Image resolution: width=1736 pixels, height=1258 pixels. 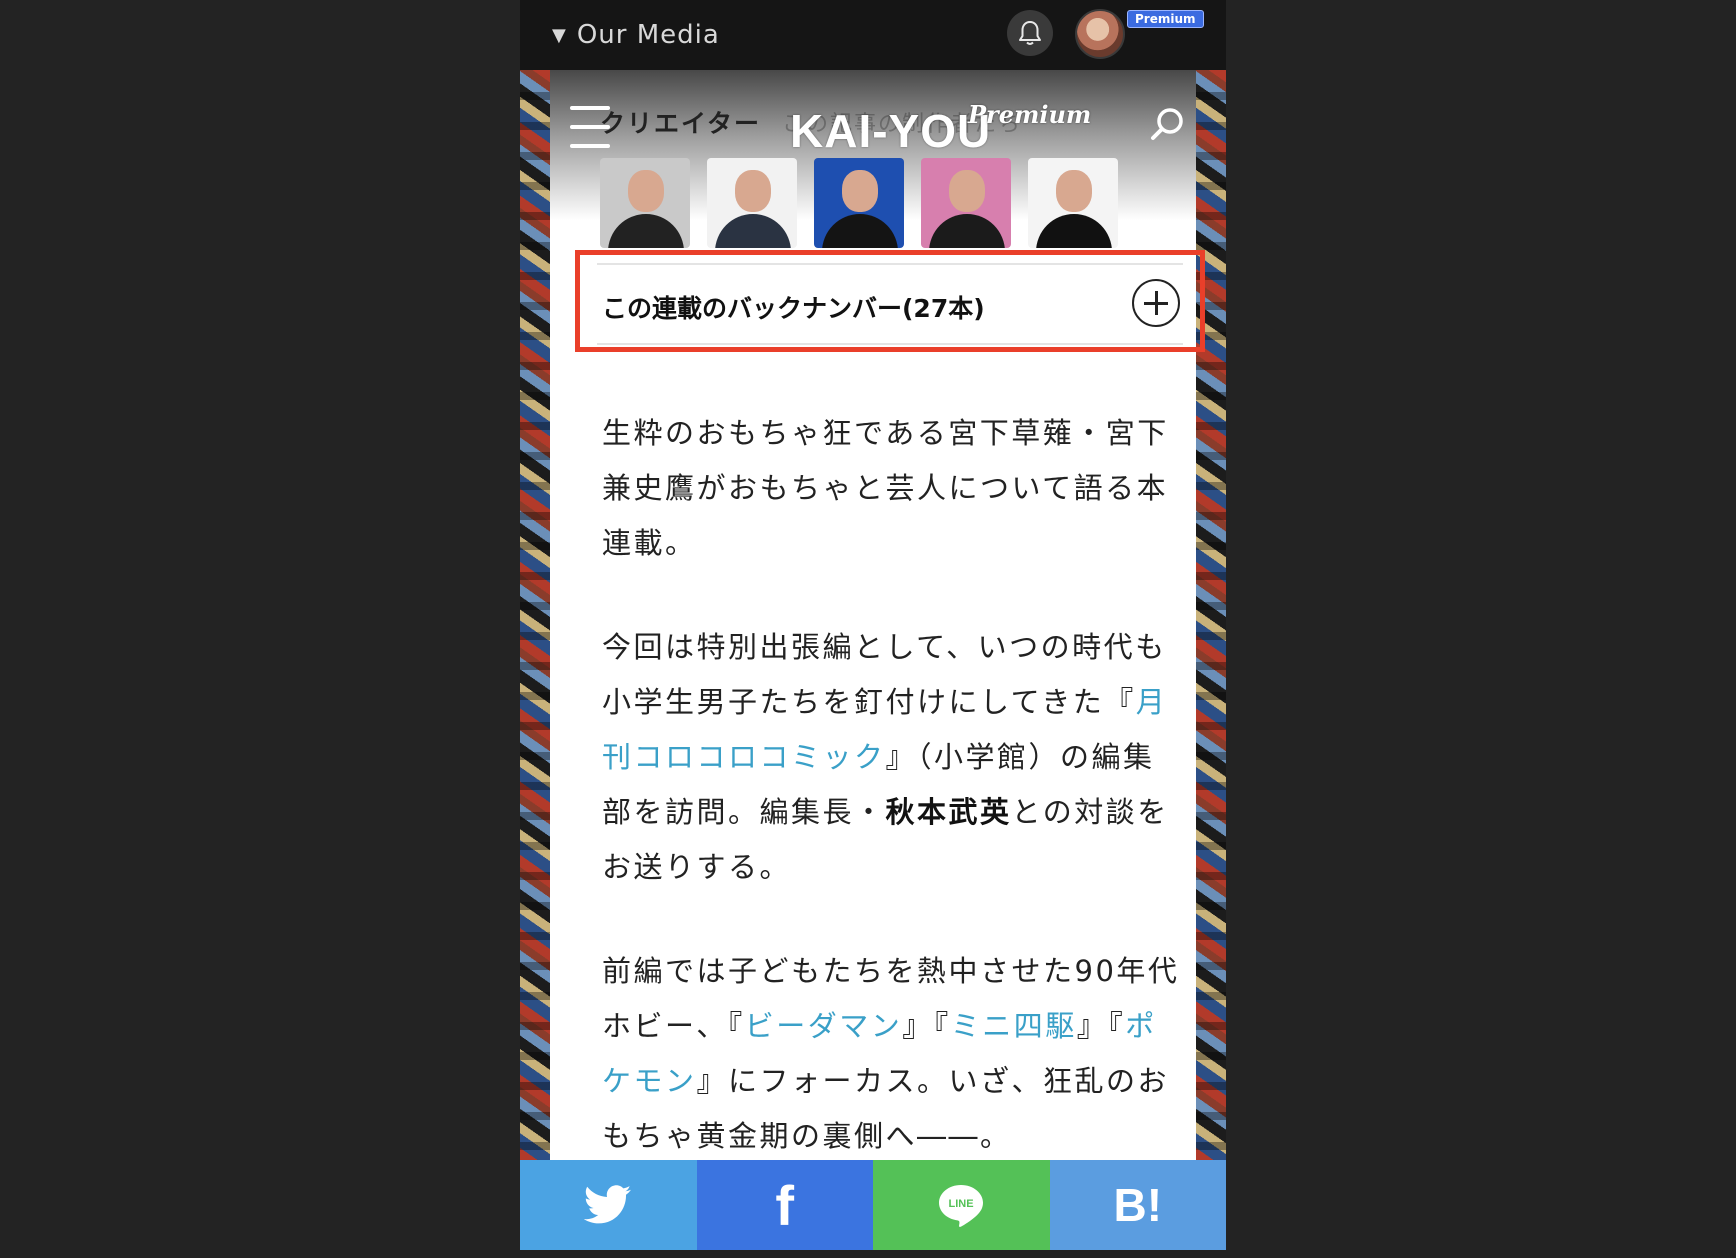 I want to click on expand-plus-icon, so click(x=1156, y=303).